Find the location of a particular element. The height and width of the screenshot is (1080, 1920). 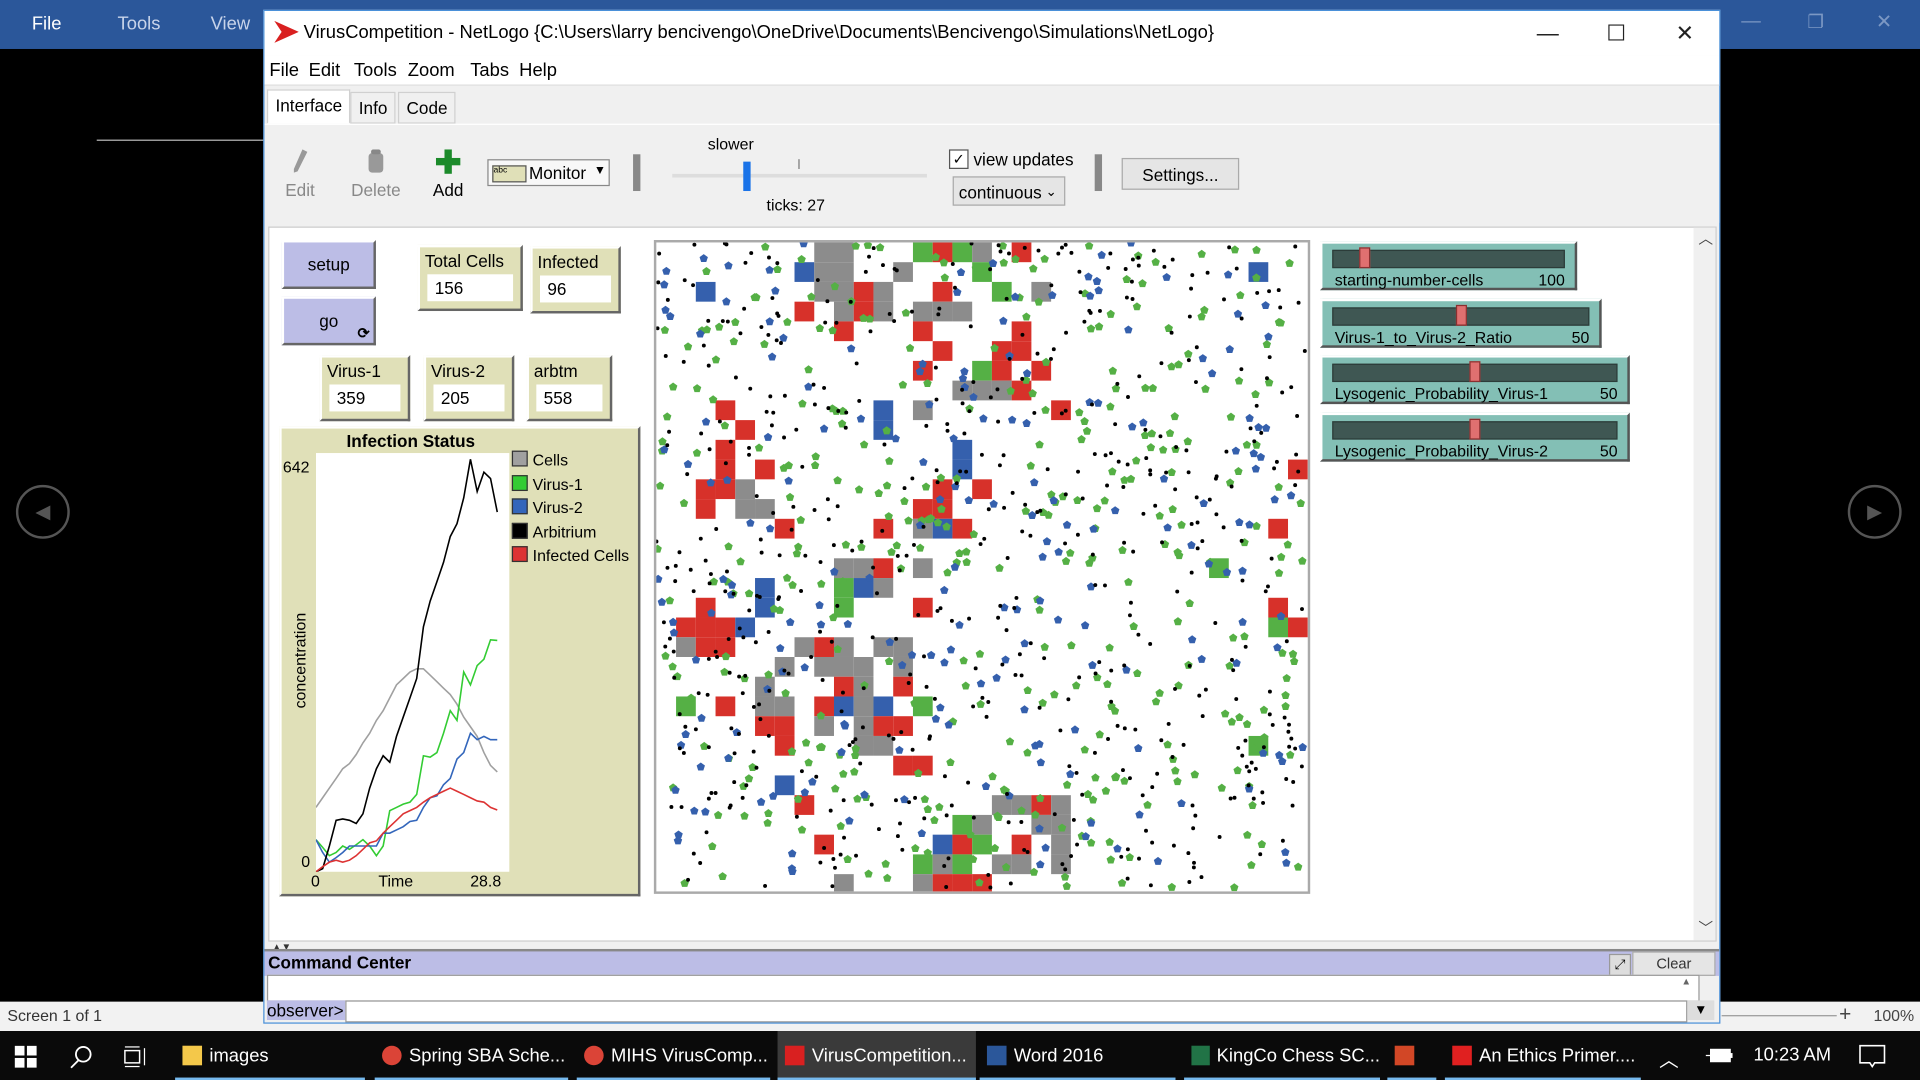

interface-scrollbar: ︿ ﹀ is located at coordinates (1704, 584).